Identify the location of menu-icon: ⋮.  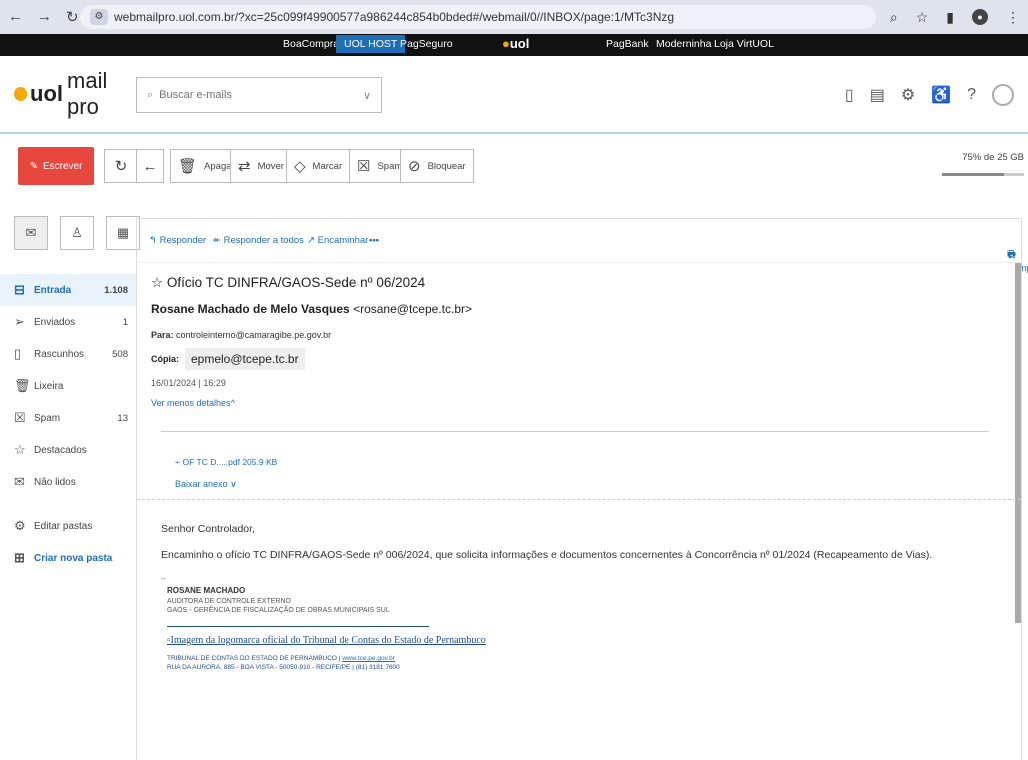
(1013, 17).